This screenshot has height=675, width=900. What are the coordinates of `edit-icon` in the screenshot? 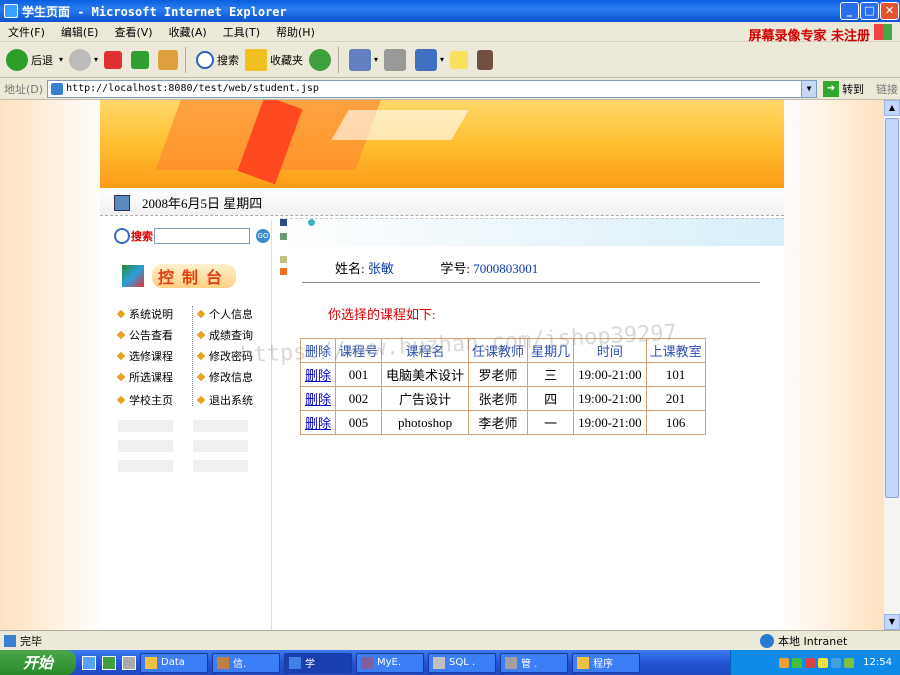 It's located at (426, 59).